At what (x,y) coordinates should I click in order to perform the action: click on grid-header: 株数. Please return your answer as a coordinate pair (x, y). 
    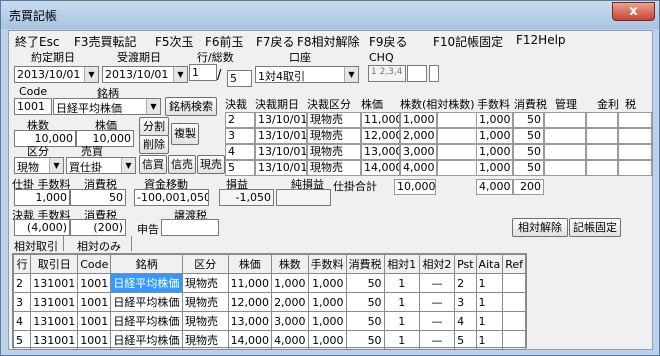
    Looking at the image, I should click on (290, 264).